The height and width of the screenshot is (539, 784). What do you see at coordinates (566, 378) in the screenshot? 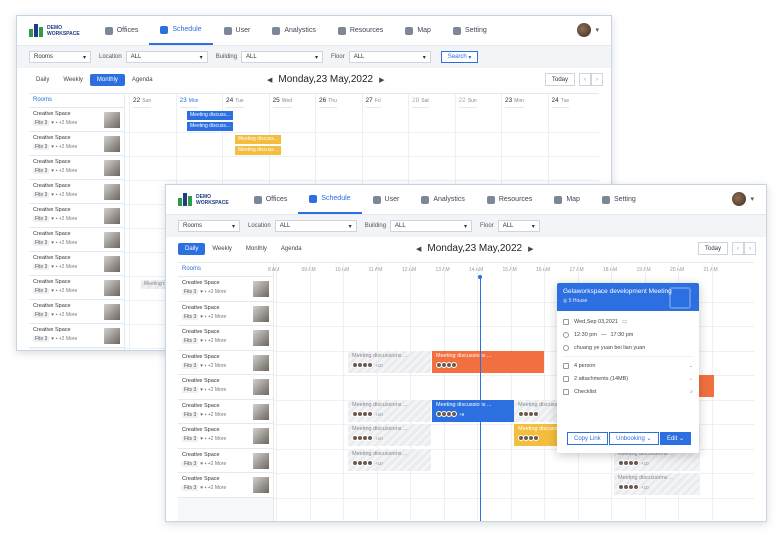
I see `paperclip-icon` at bounding box center [566, 378].